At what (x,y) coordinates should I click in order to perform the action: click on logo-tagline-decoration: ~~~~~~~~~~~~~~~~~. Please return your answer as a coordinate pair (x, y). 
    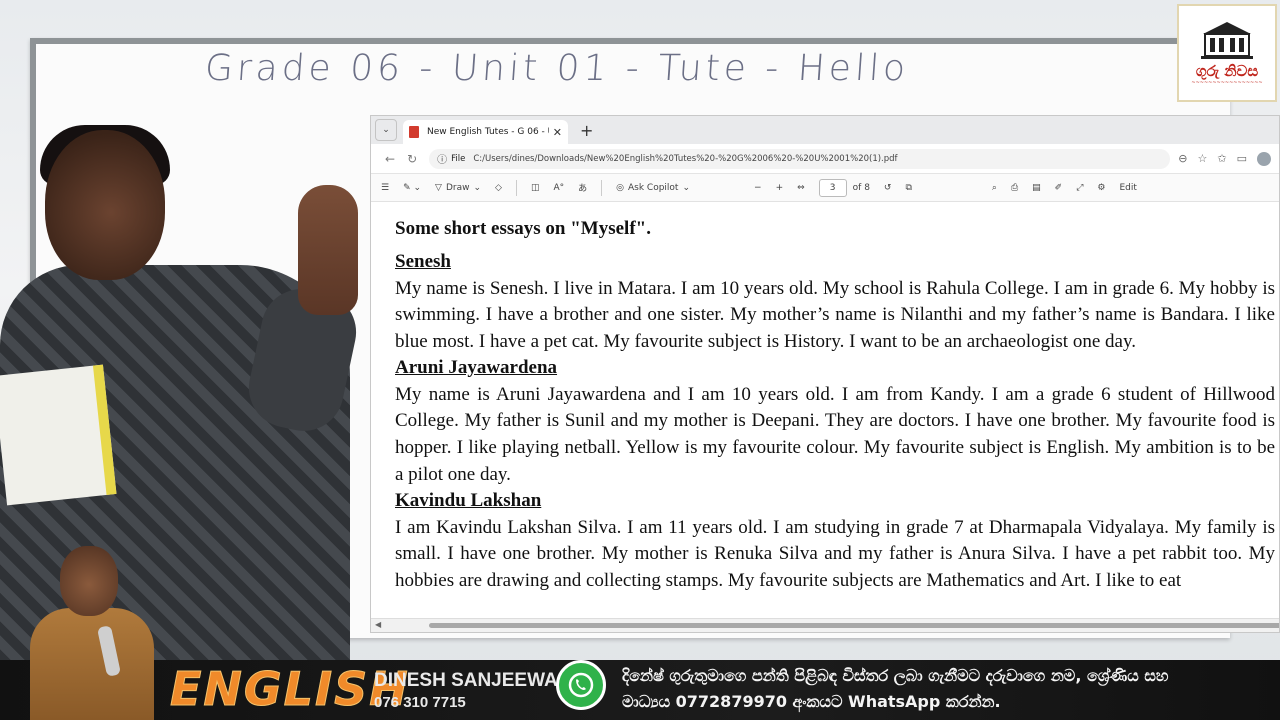
    Looking at the image, I should click on (1227, 83).